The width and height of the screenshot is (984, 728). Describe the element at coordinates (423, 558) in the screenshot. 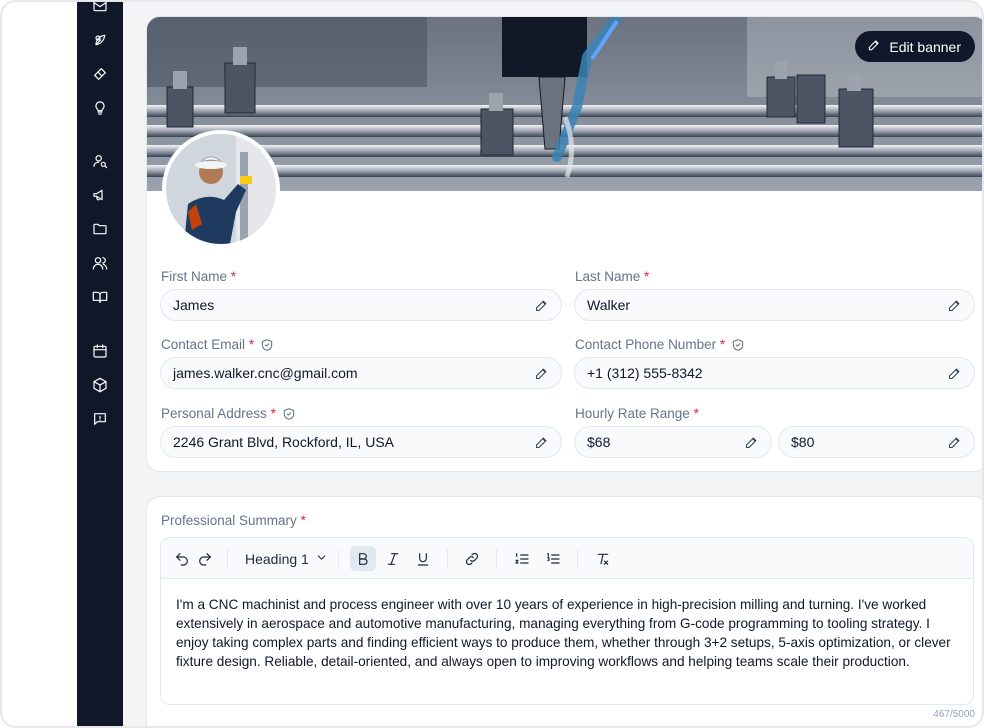

I see `underline-icon` at that location.